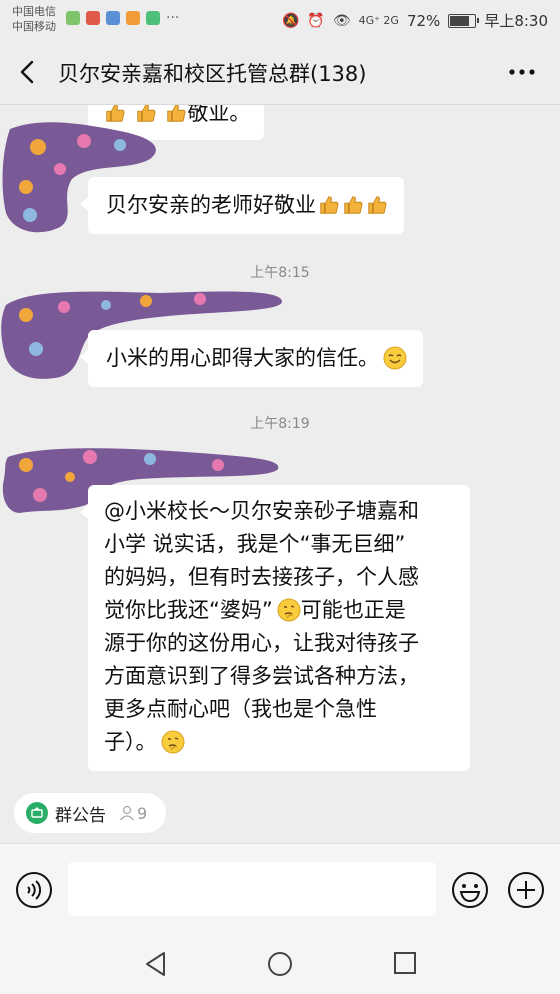  What do you see at coordinates (122, 18) in the screenshot?
I see `notification-icons: ···` at bounding box center [122, 18].